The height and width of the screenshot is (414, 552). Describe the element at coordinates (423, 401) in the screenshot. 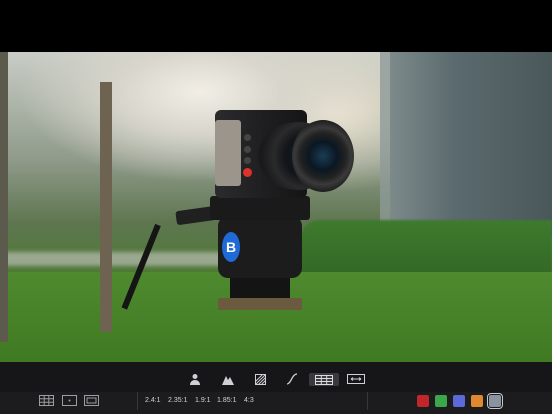

I see `color-swatch-red` at that location.